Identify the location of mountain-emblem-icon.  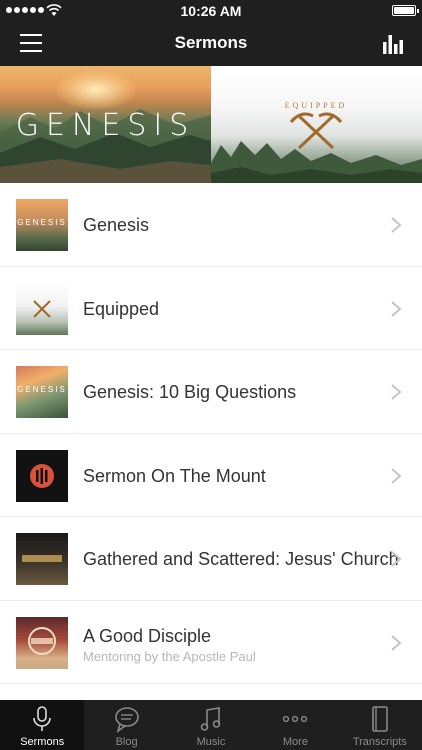
(42, 475).